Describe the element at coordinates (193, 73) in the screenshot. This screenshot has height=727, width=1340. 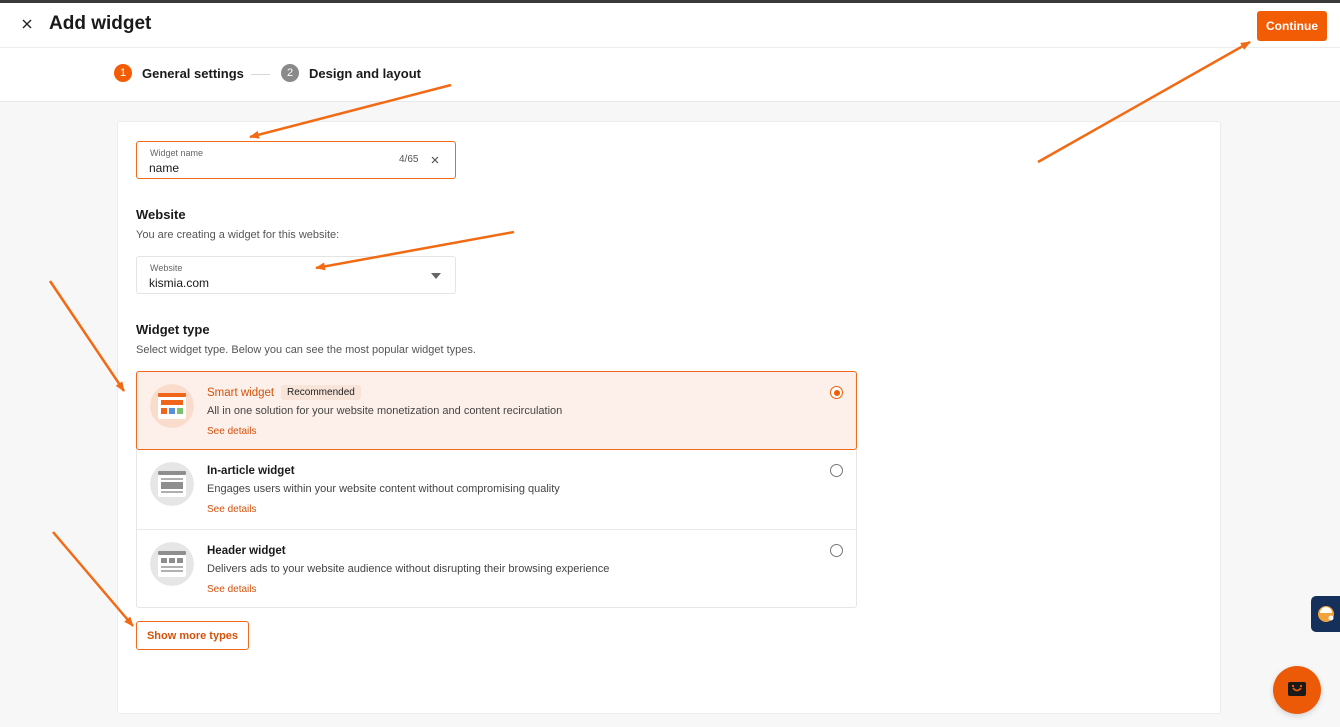
I see `step-label: General settings` at that location.